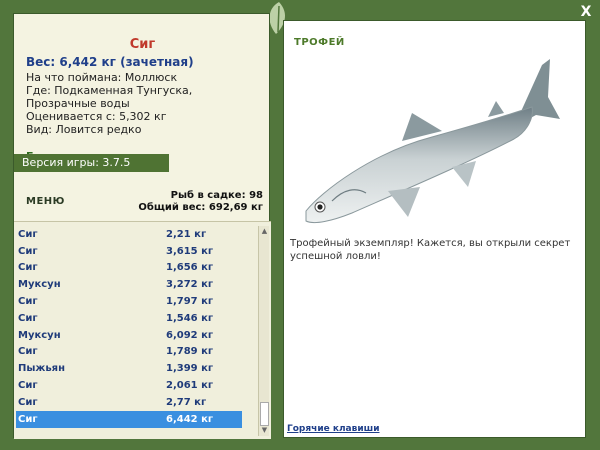  I want to click on version-bar: Версия игры: 3.7.5, so click(91, 163).